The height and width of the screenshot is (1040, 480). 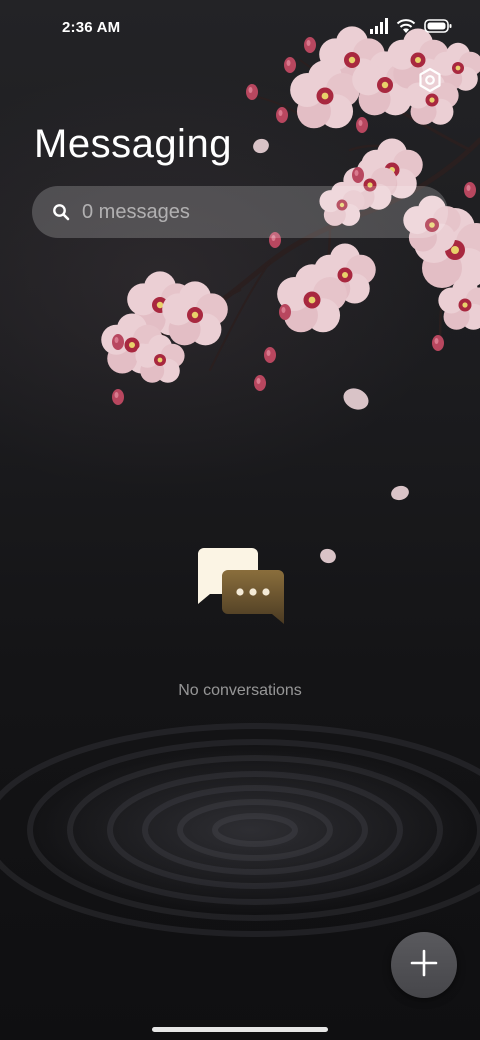 What do you see at coordinates (240, 212) in the screenshot?
I see `search-bar: 0 messages` at bounding box center [240, 212].